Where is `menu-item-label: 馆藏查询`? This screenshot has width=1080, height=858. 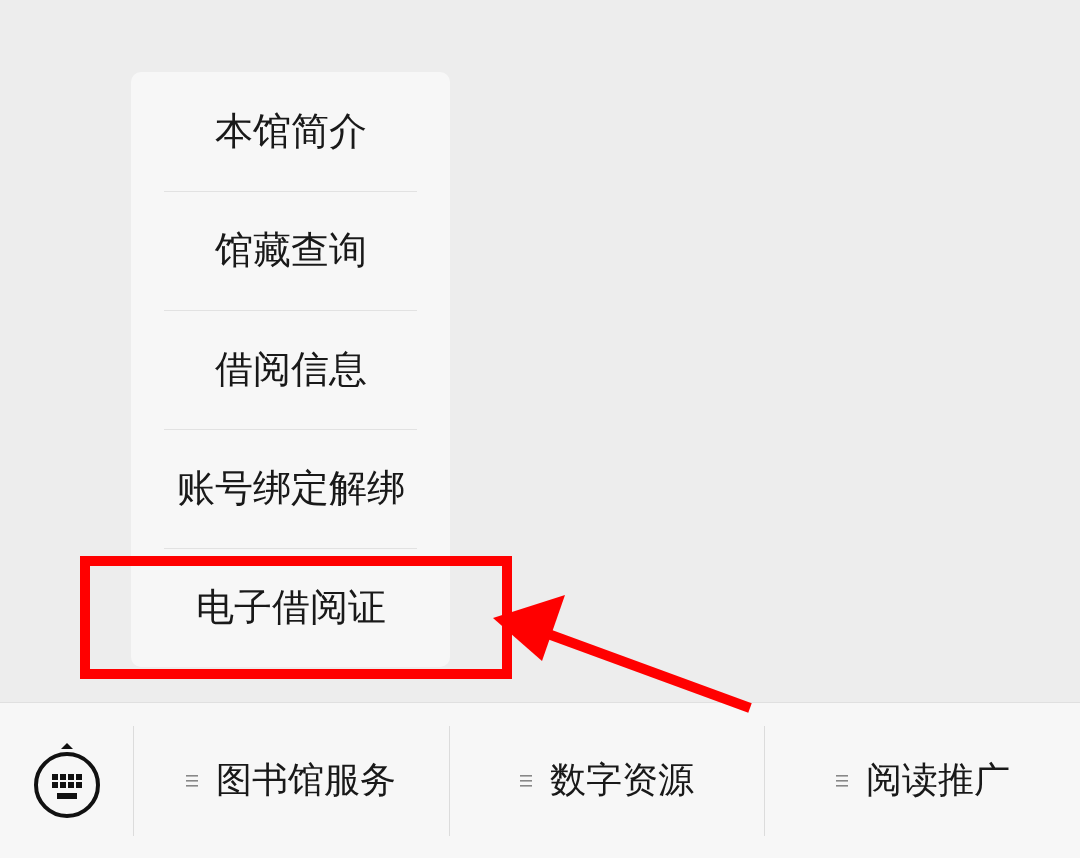 menu-item-label: 馆藏查询 is located at coordinates (290, 250).